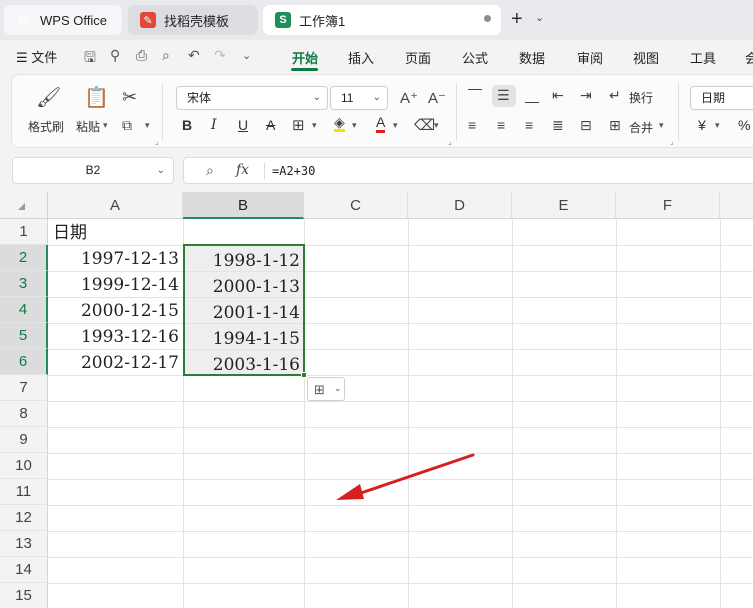 The image size is (753, 608). Describe the element at coordinates (641, 97) in the screenshot. I see `wrap-text-button: 换行` at that location.